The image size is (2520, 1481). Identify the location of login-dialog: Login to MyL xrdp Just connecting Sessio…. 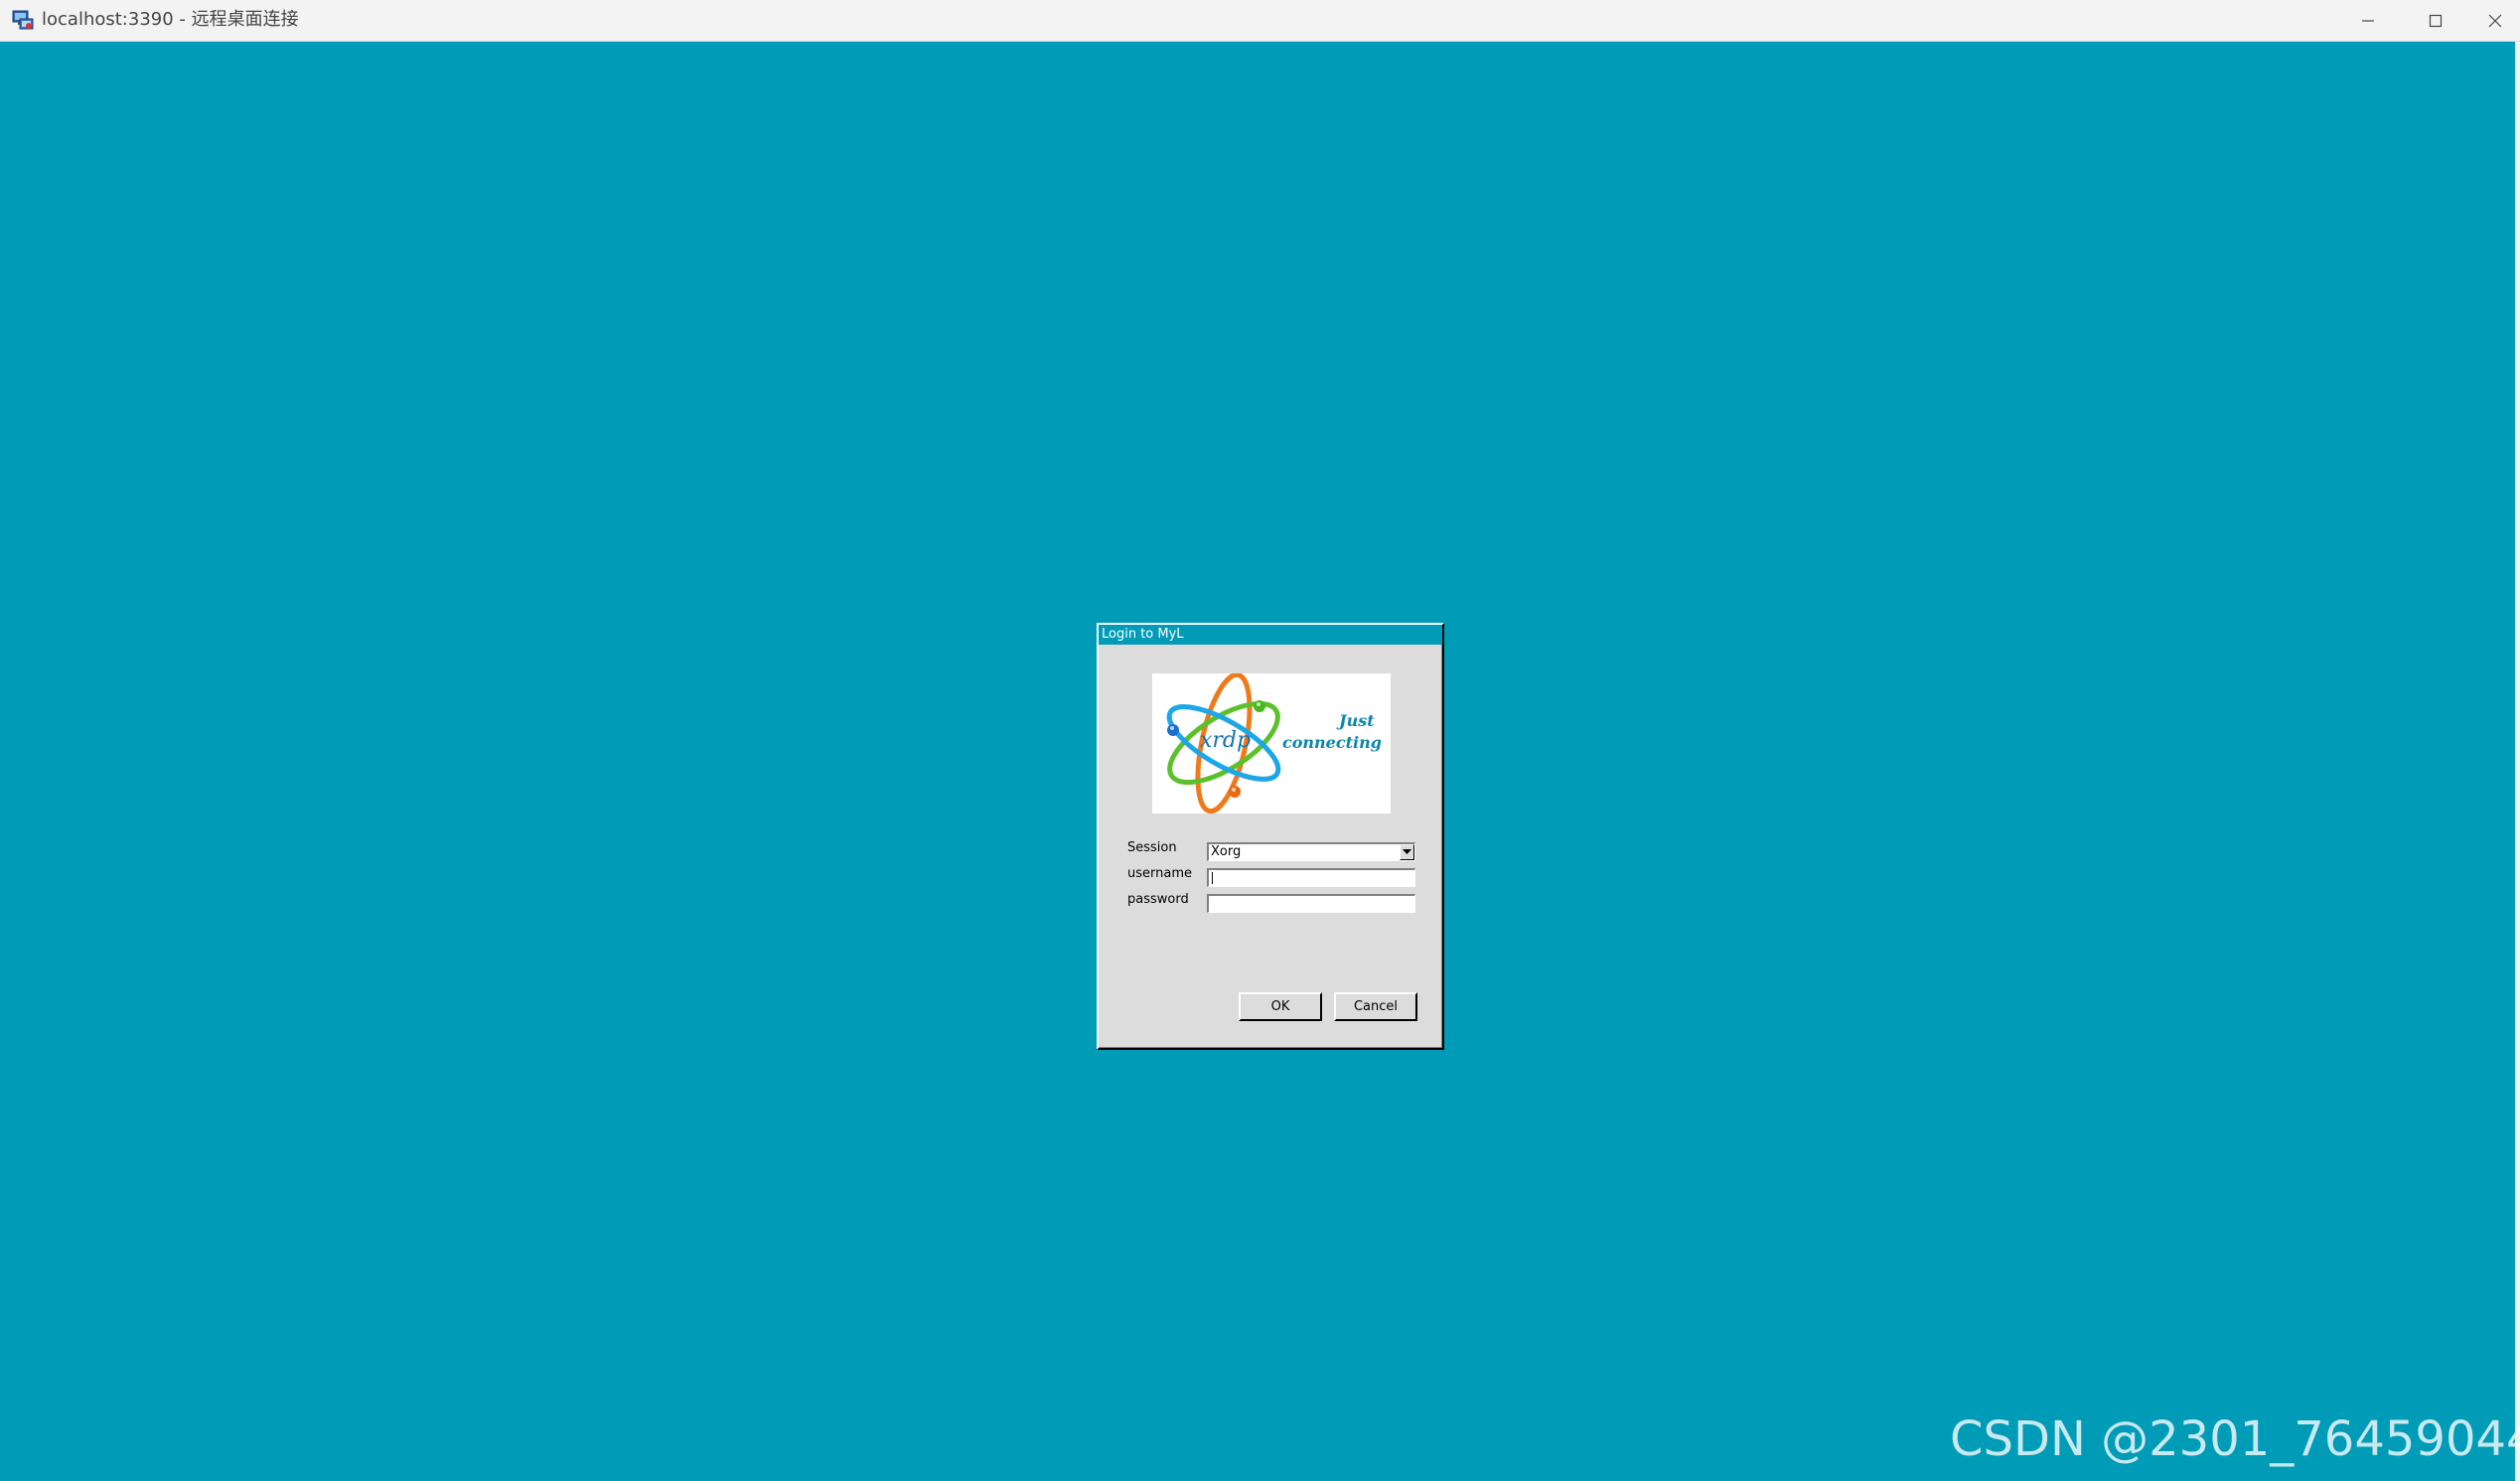
(1270, 836).